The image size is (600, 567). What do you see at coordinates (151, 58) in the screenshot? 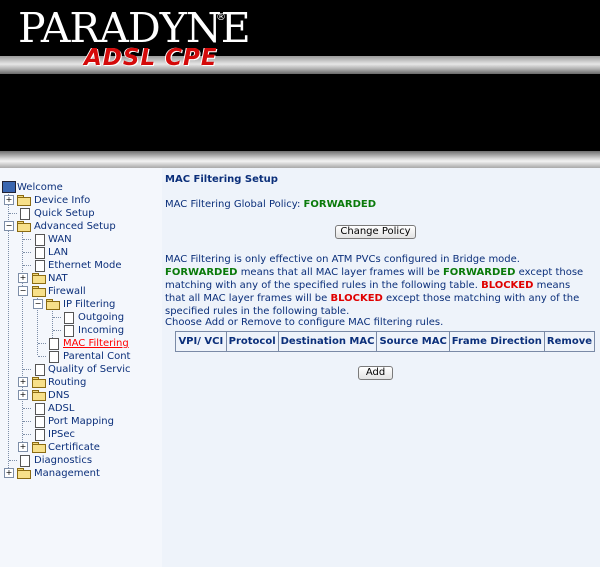
I see `product-name: ADSL CPE` at bounding box center [151, 58].